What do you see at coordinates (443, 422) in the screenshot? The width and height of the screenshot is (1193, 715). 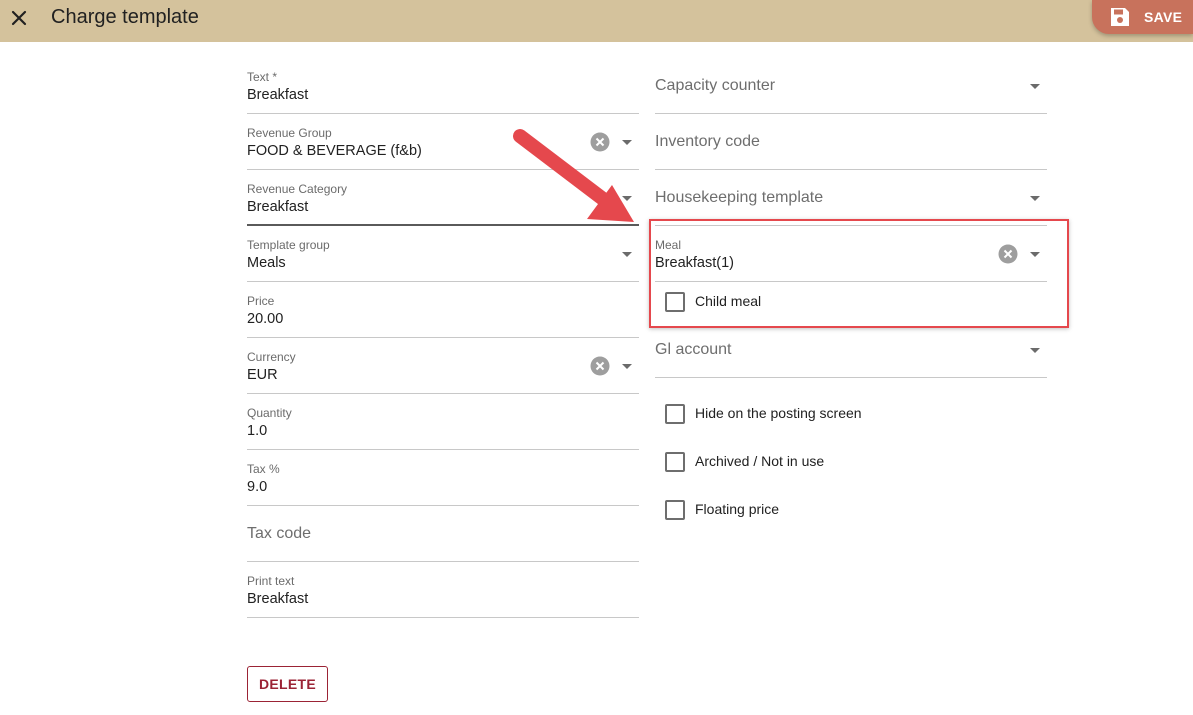 I see `quantity-field: Quantity 1.0` at bounding box center [443, 422].